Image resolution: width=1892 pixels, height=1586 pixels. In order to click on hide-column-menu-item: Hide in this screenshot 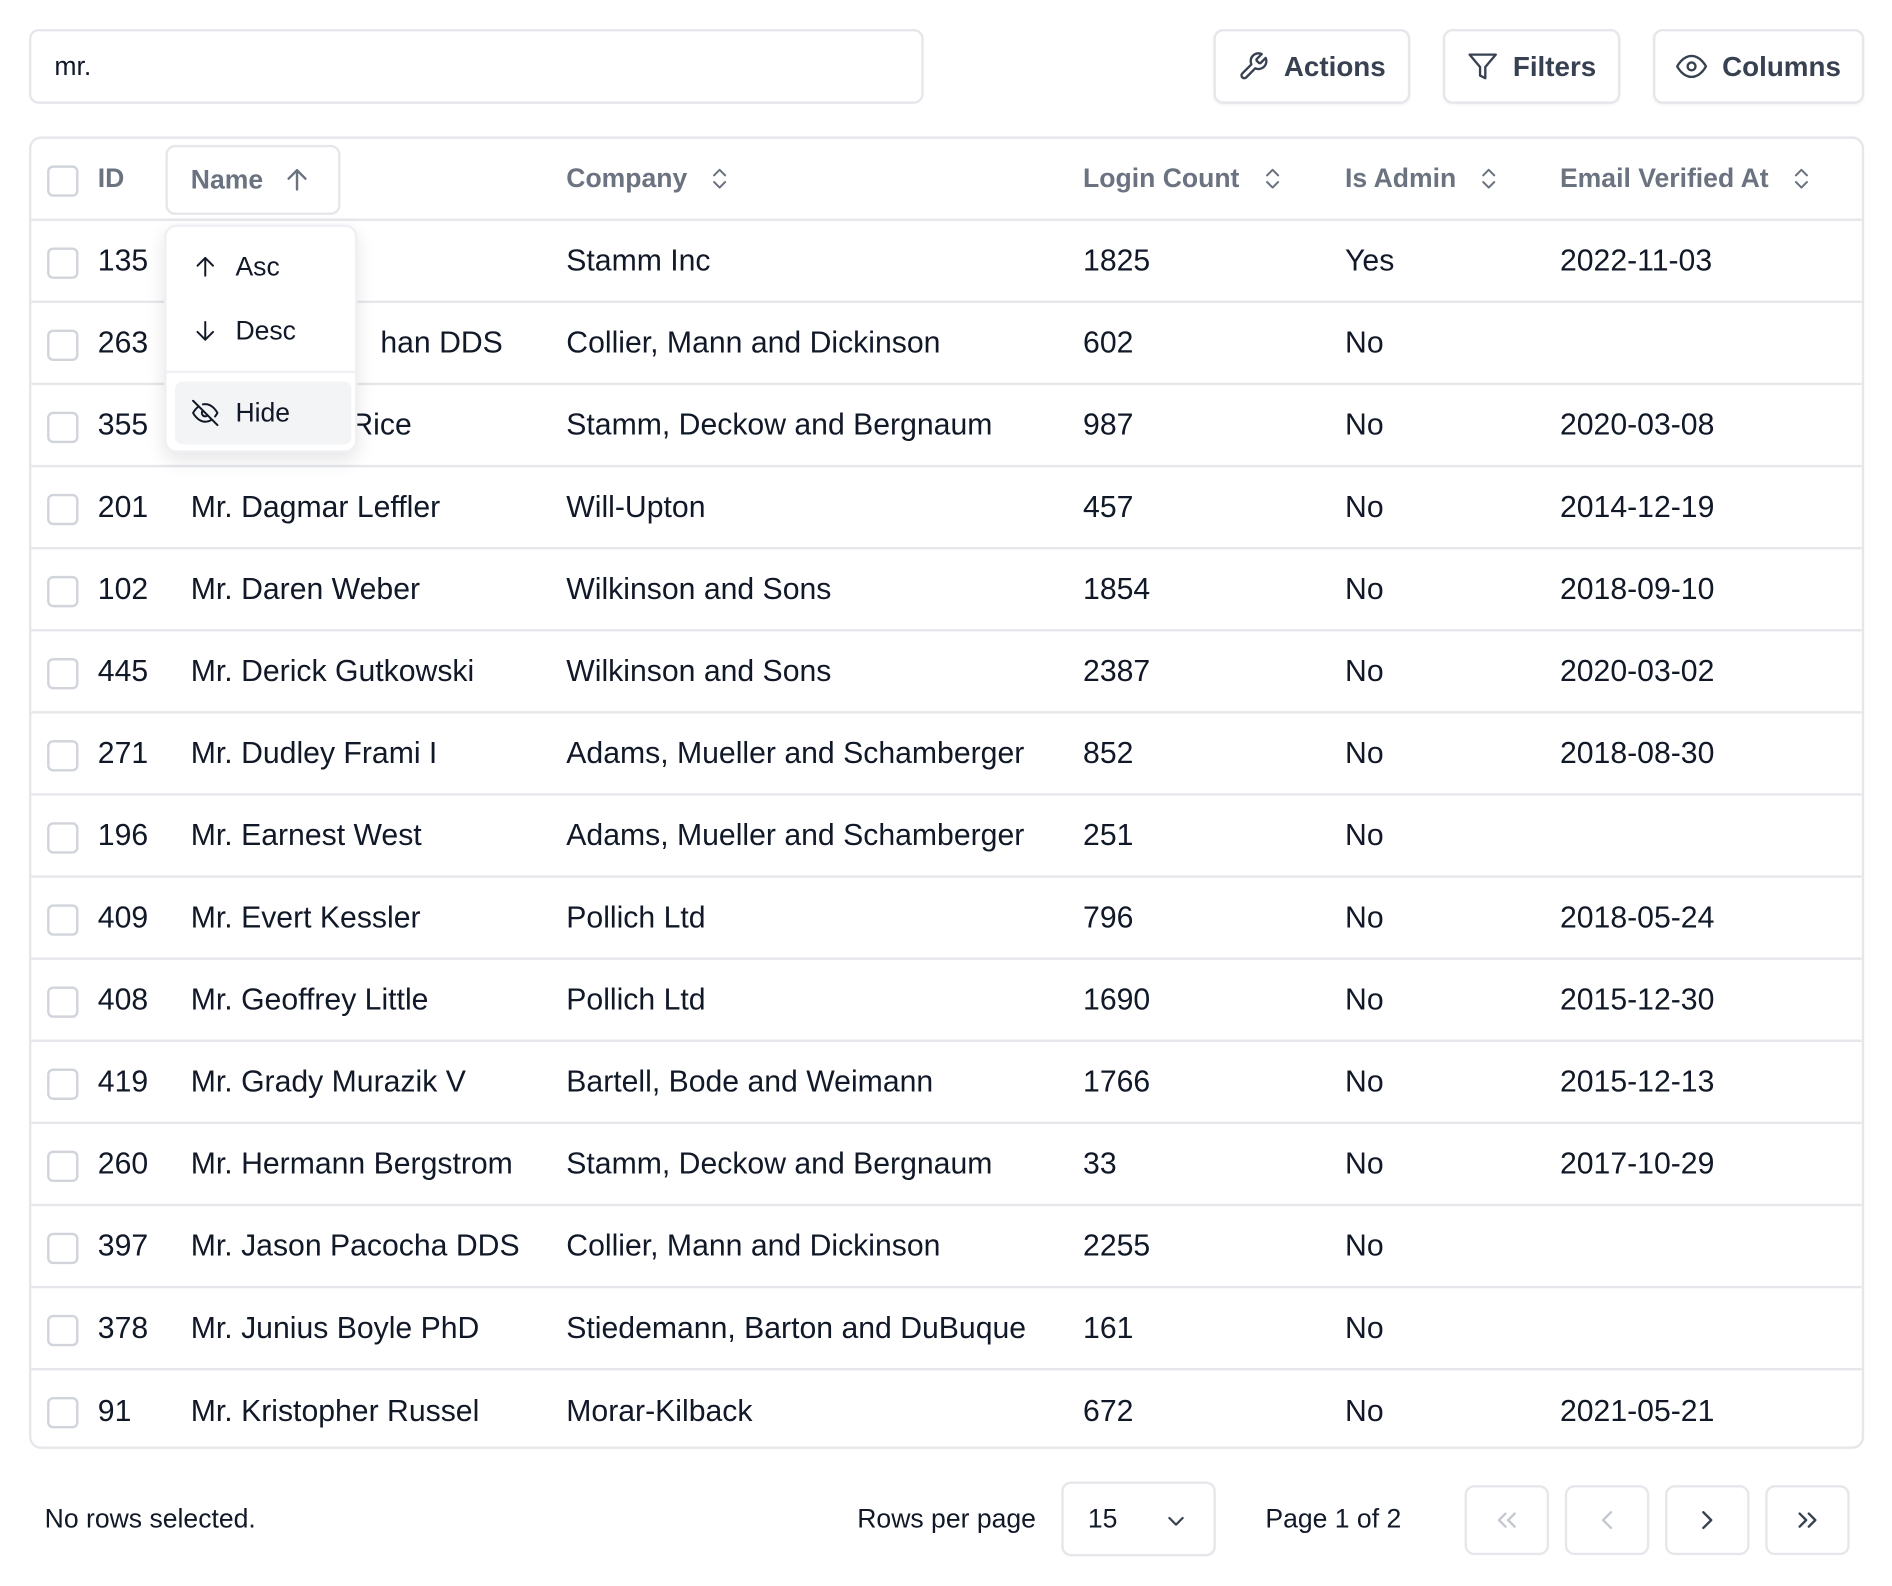, I will do `click(263, 413)`.